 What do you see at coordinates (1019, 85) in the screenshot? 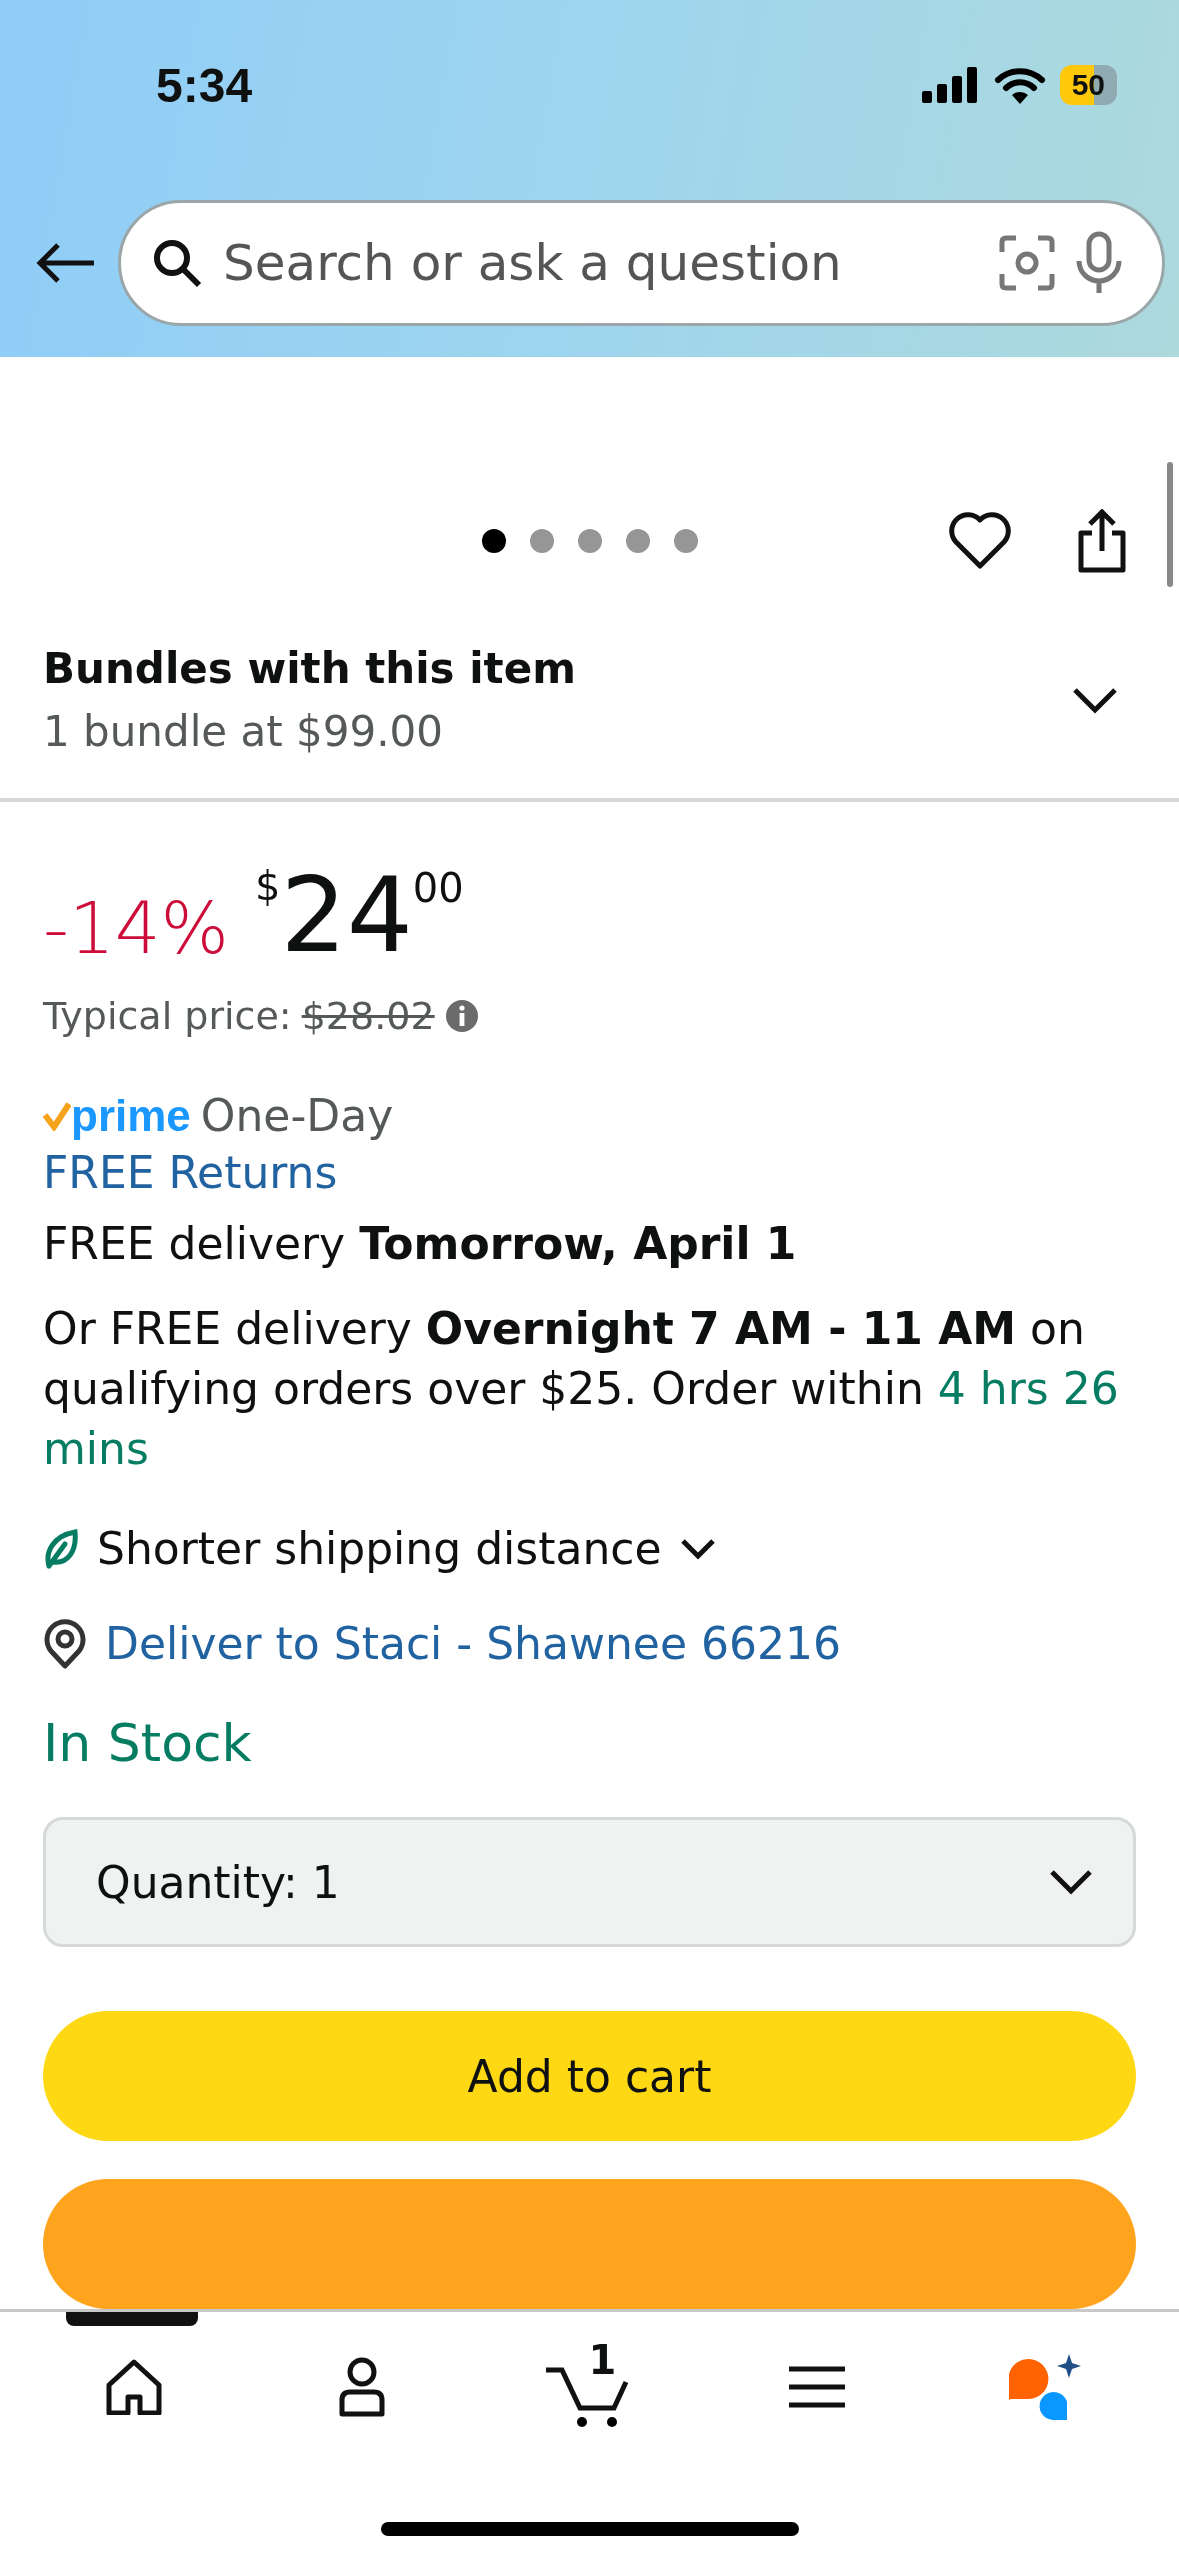
I see `wifi-icon` at bounding box center [1019, 85].